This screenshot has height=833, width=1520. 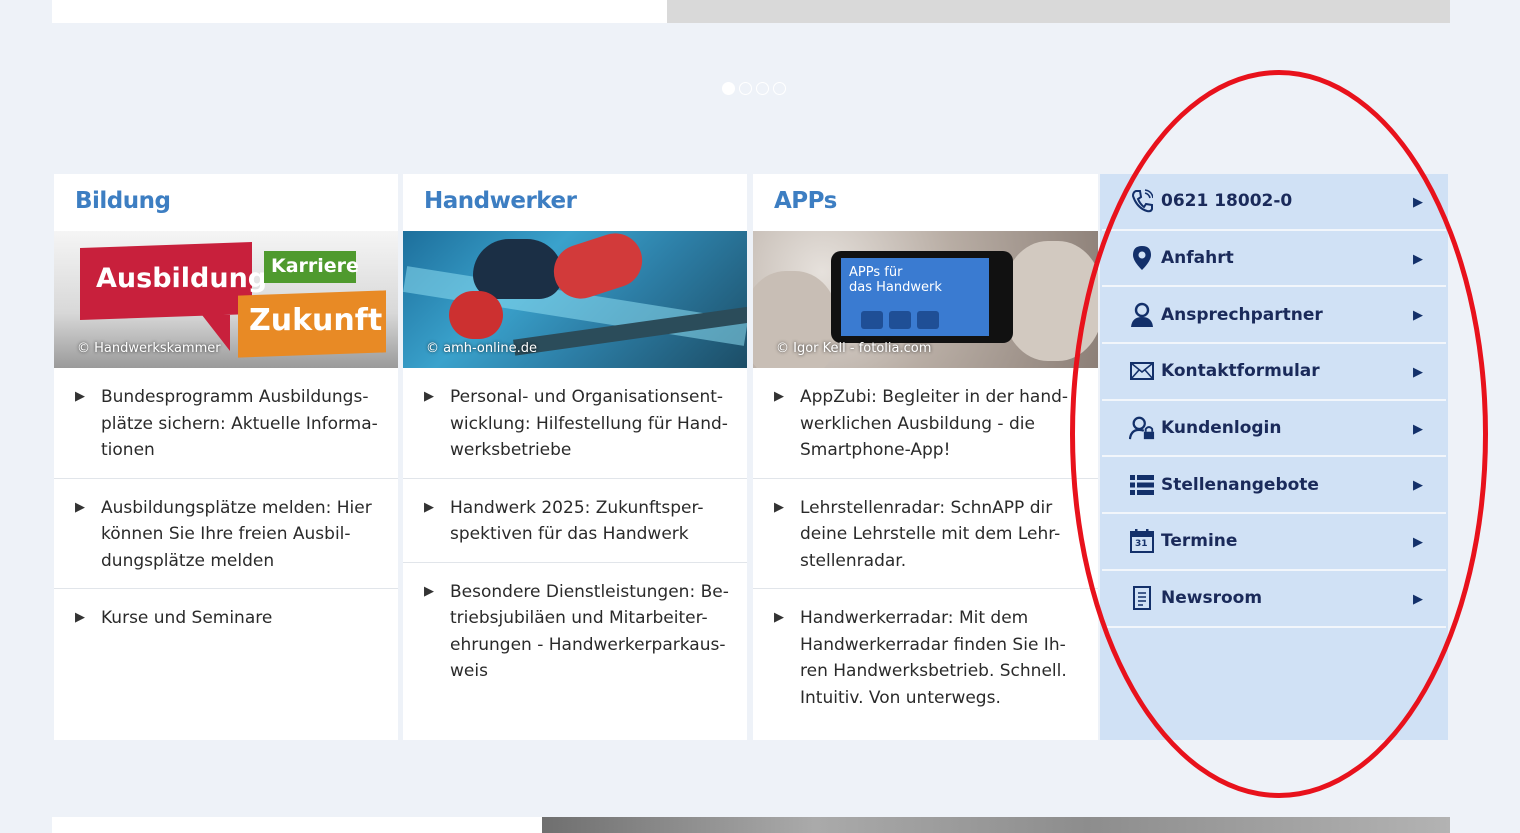 What do you see at coordinates (754, 88) in the screenshot?
I see `slider-dots` at bounding box center [754, 88].